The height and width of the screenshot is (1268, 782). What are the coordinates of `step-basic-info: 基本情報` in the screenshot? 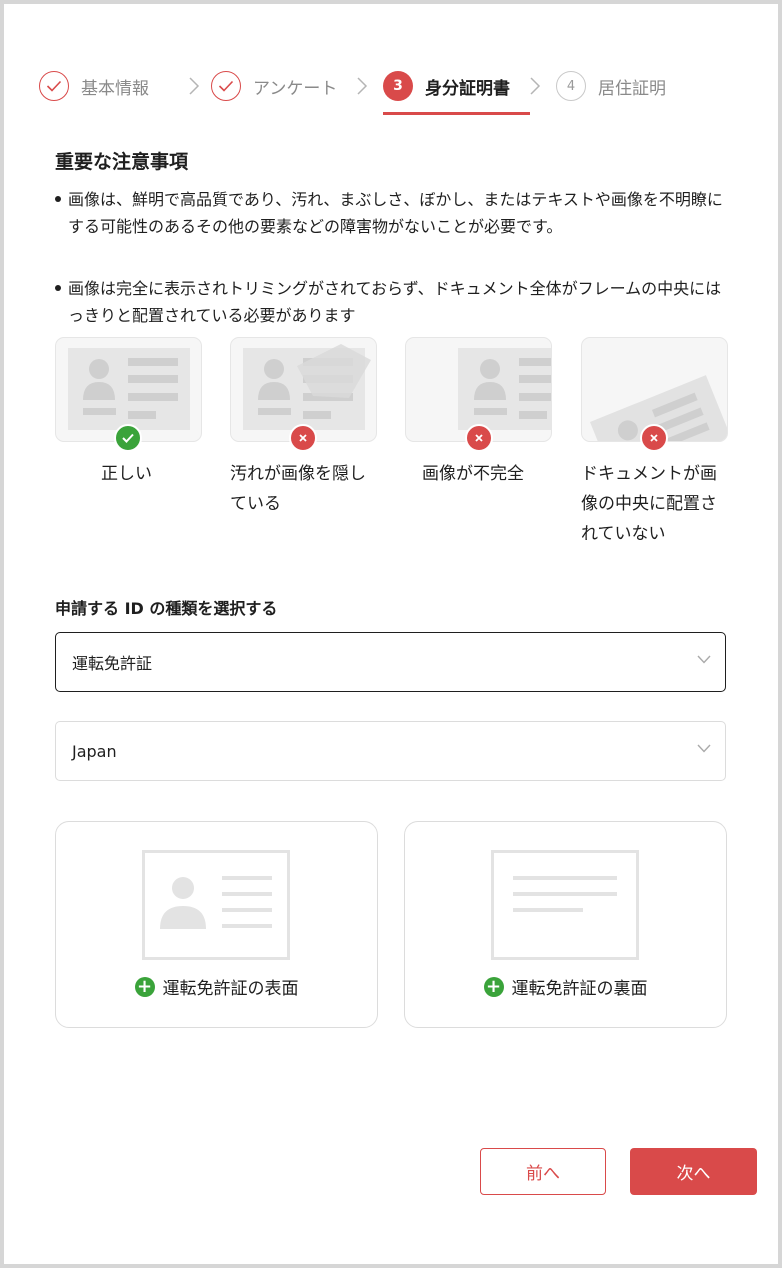 It's located at (94, 86).